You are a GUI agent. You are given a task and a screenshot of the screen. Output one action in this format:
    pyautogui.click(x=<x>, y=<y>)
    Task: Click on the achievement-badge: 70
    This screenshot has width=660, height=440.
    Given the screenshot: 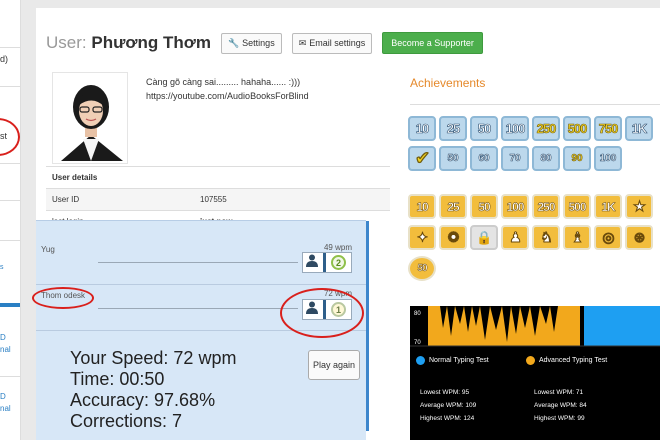 What is the action you would take?
    pyautogui.click(x=515, y=158)
    